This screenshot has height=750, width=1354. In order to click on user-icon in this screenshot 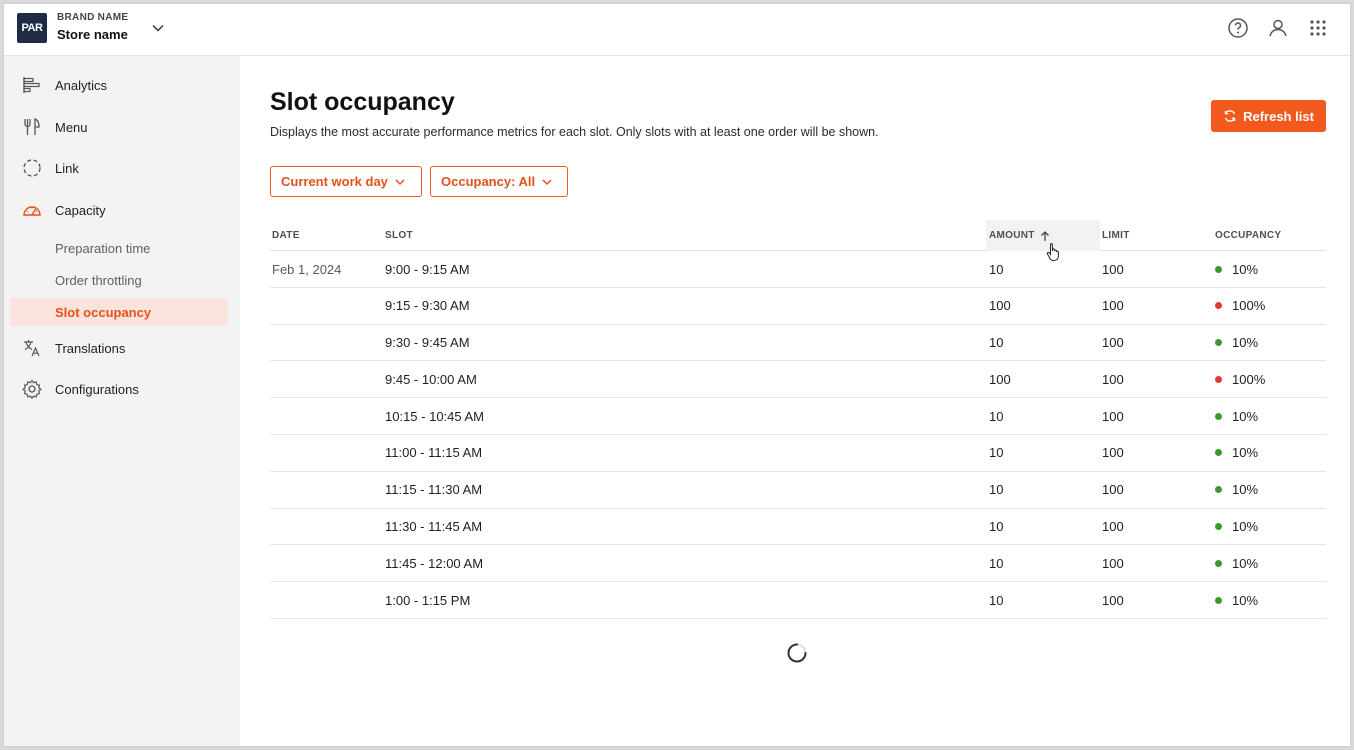, I will do `click(1278, 28)`.